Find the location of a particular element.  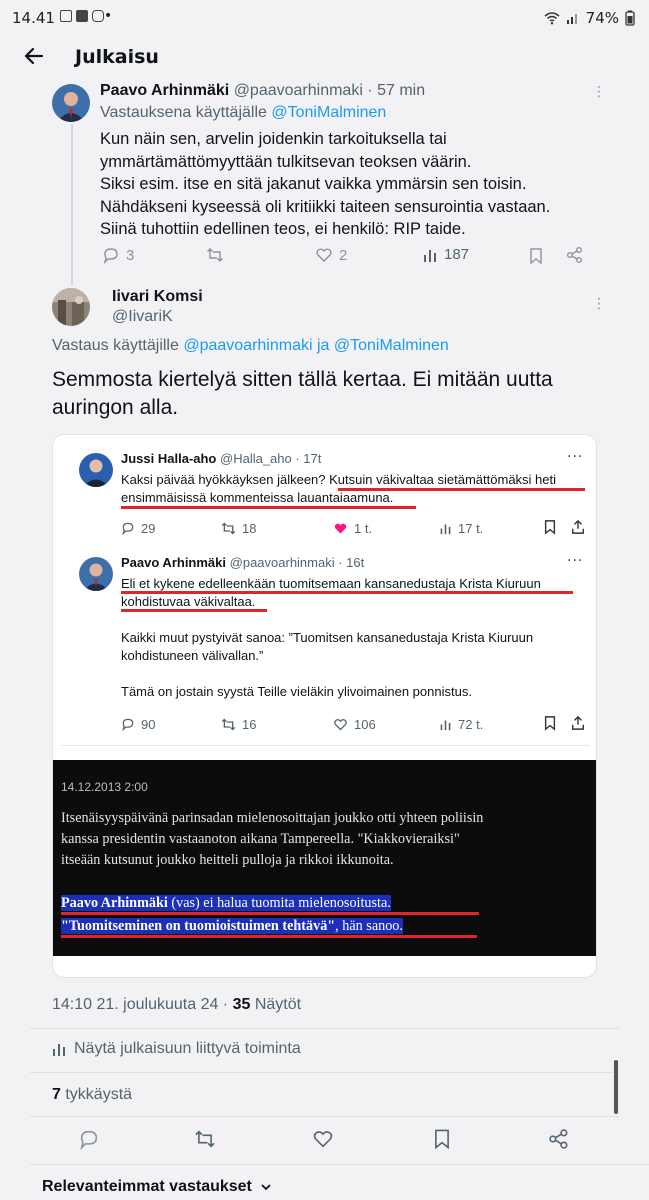

battery-level: 74% is located at coordinates (602, 18).